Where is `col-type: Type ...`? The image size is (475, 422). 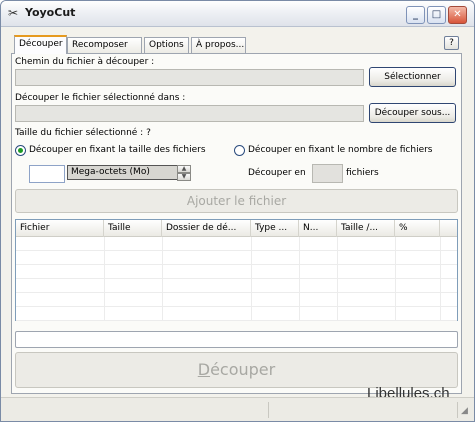
col-type: Type ... is located at coordinates (275, 228).